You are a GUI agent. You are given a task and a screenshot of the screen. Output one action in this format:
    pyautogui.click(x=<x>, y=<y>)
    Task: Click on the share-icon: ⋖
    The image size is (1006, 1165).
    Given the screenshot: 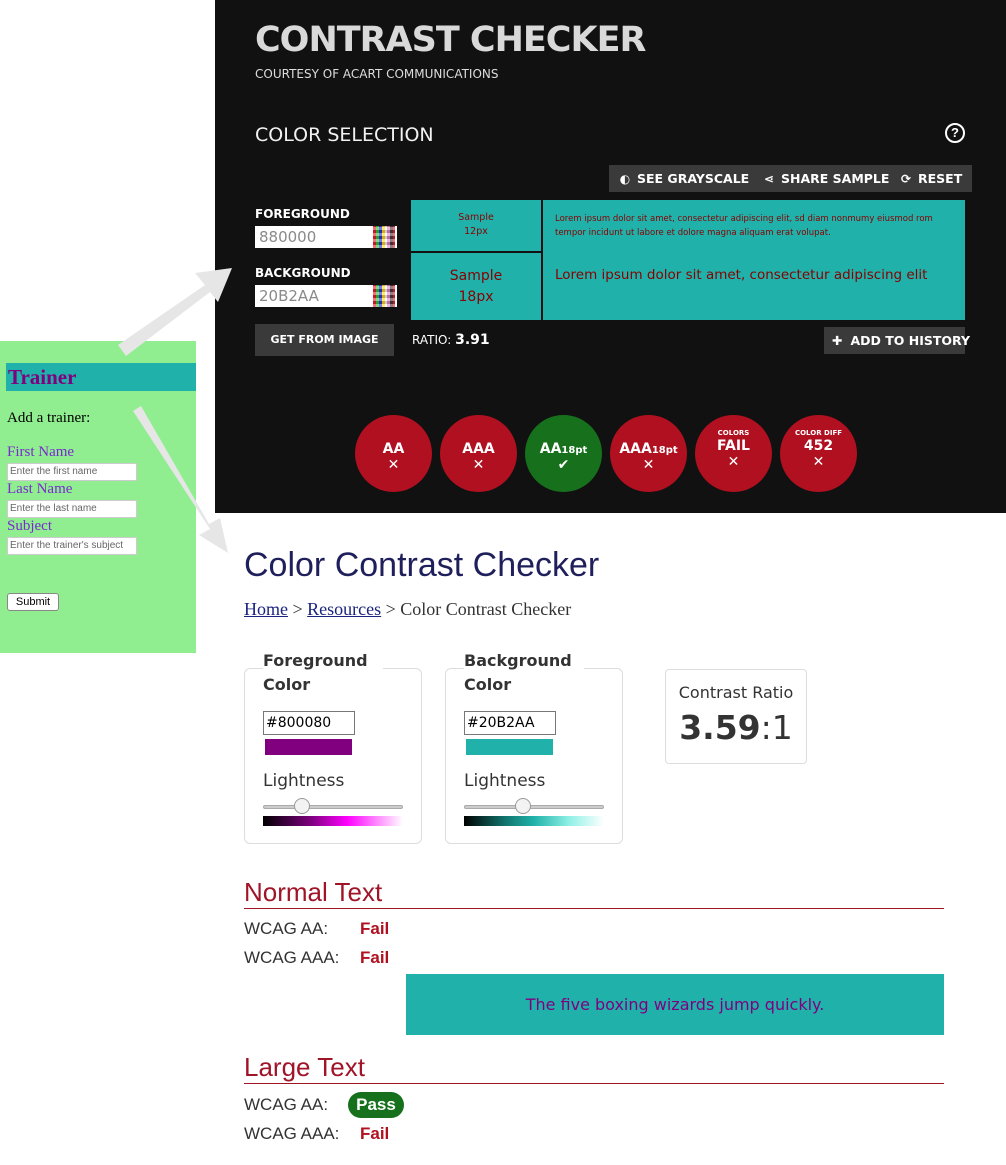 What is the action you would take?
    pyautogui.click(x=769, y=179)
    